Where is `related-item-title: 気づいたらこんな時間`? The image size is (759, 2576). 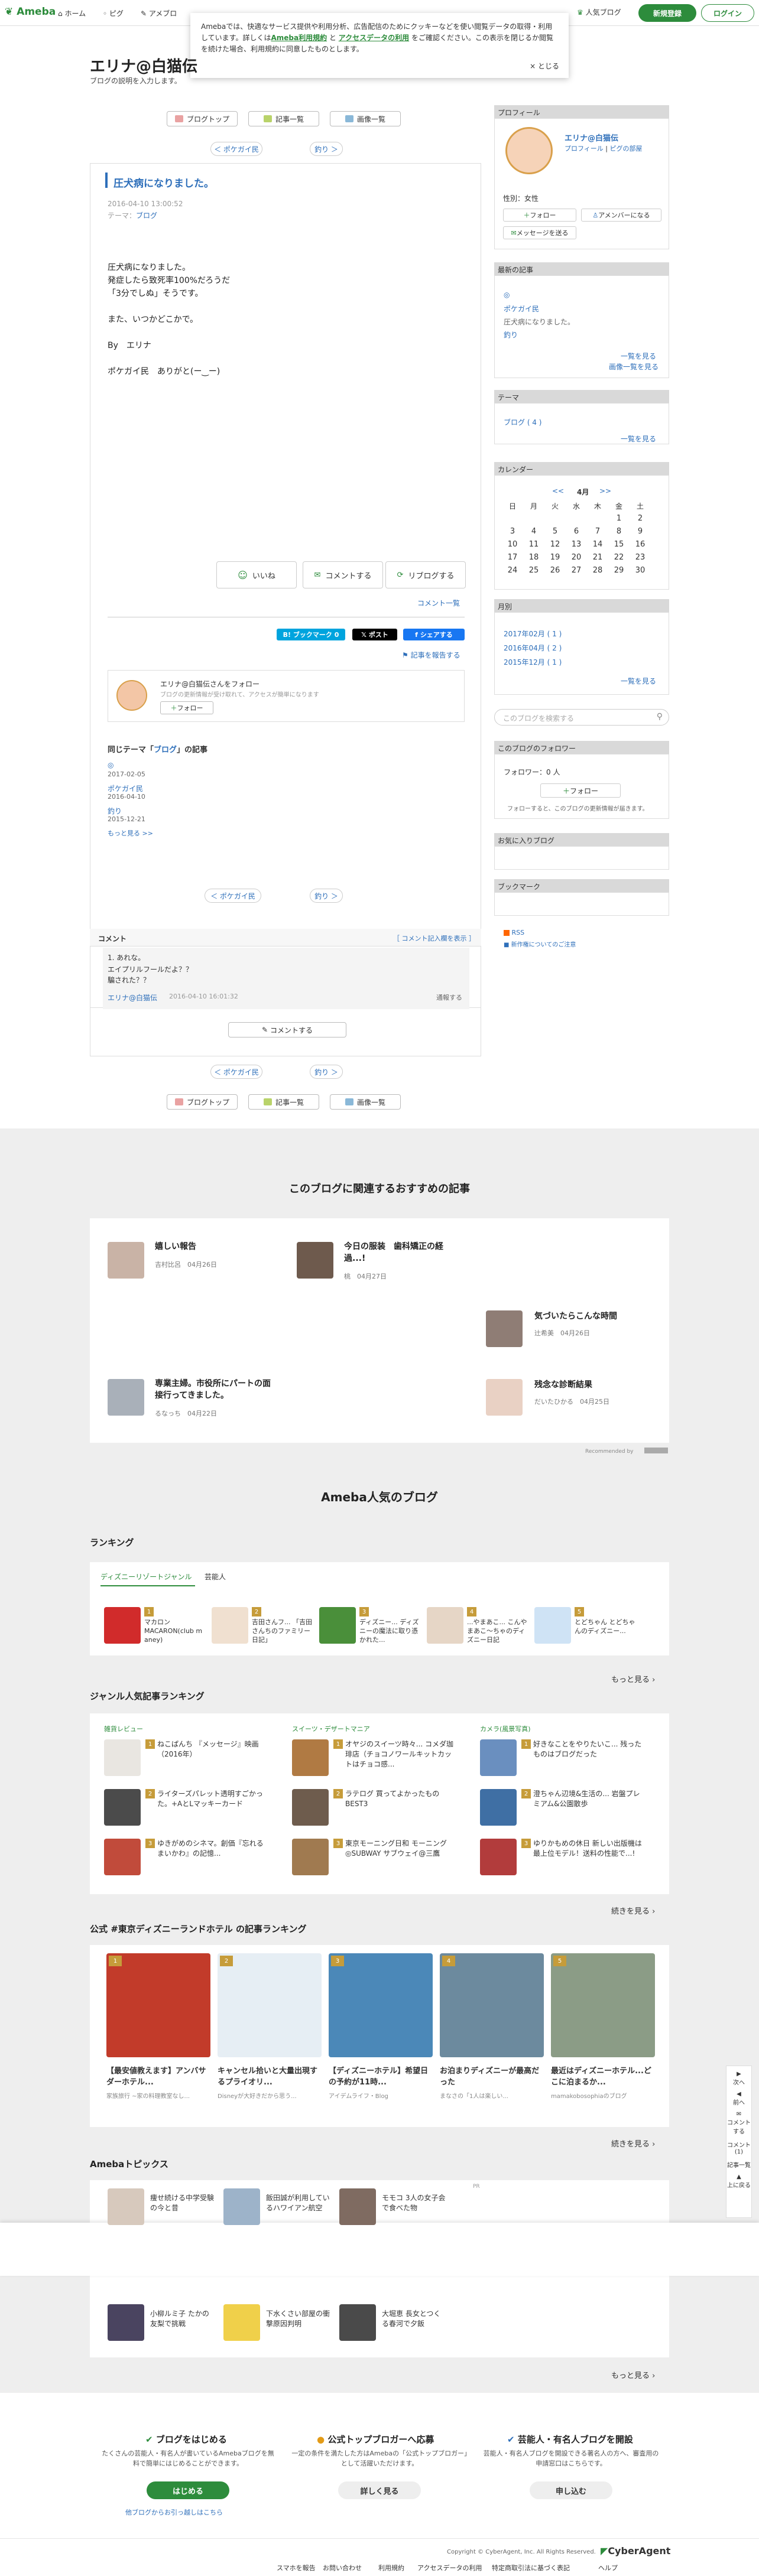
related-item-title: 気づいたらこんな時間 is located at coordinates (593, 1316).